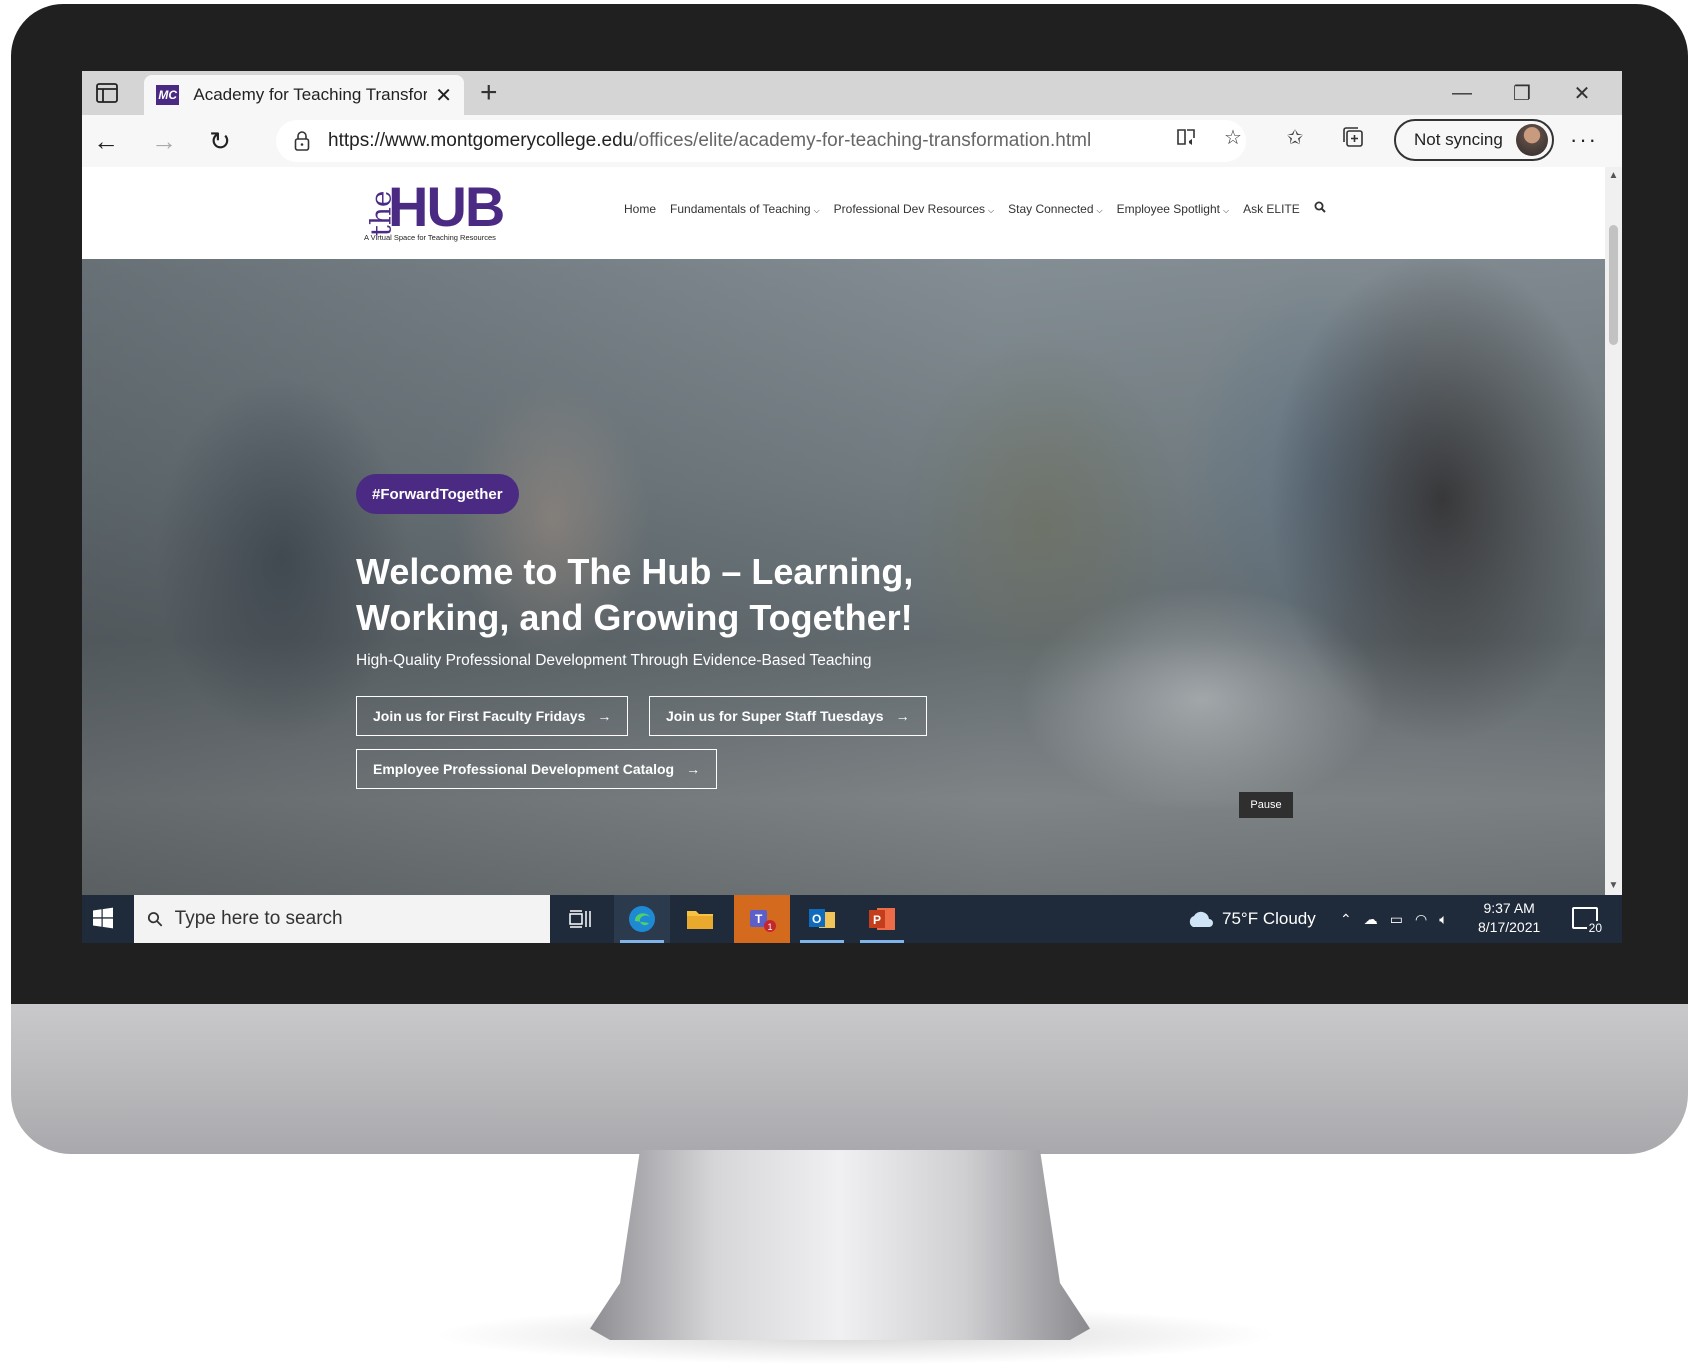 This screenshot has height=1372, width=1688. Describe the element at coordinates (1173, 209) in the screenshot. I see `nav-employee-spotlight: Employee Spotlight ⌵` at that location.